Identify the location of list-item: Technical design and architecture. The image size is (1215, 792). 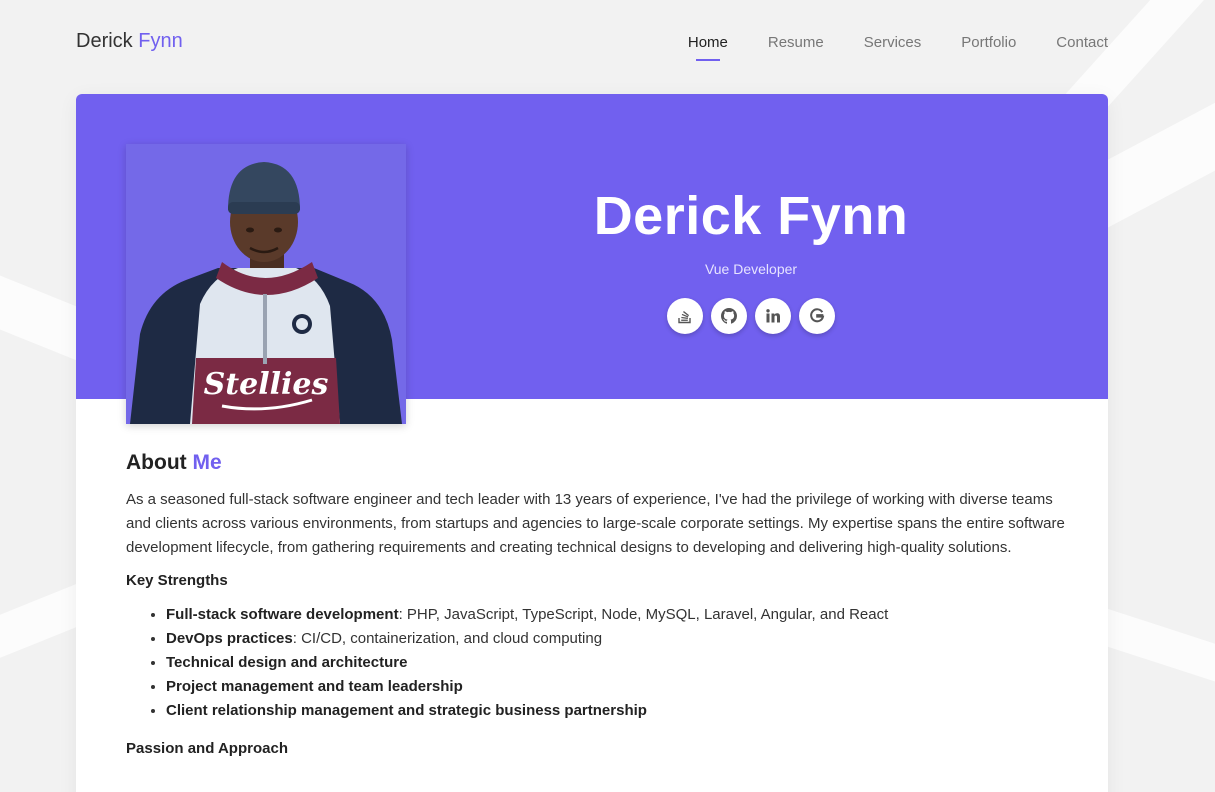
(616, 663).